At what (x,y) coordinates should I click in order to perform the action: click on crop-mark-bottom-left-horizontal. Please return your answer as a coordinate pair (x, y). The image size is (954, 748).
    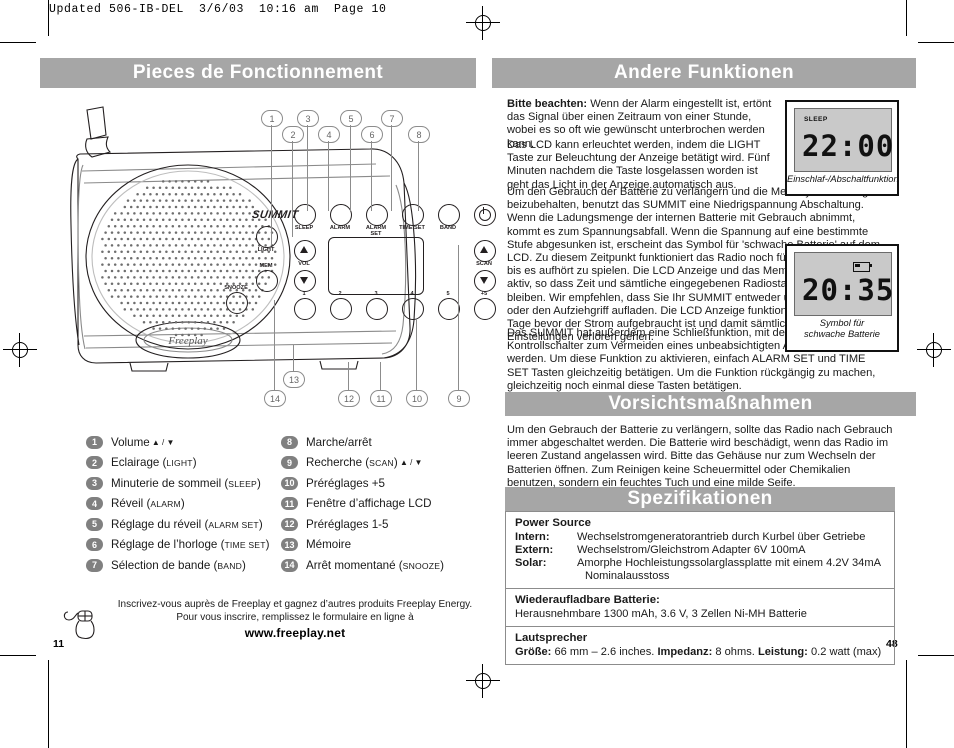
    Looking at the image, I should click on (18, 655).